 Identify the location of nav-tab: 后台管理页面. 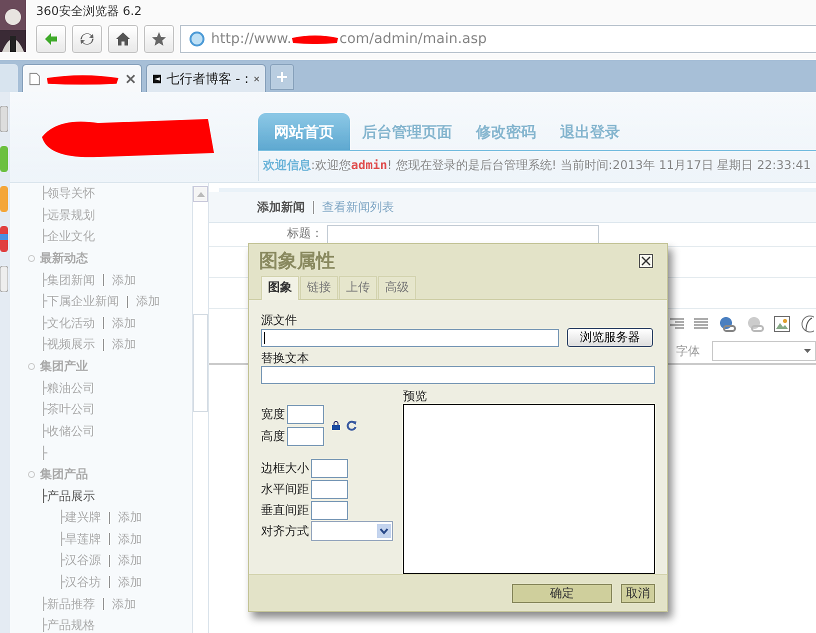
(407, 136).